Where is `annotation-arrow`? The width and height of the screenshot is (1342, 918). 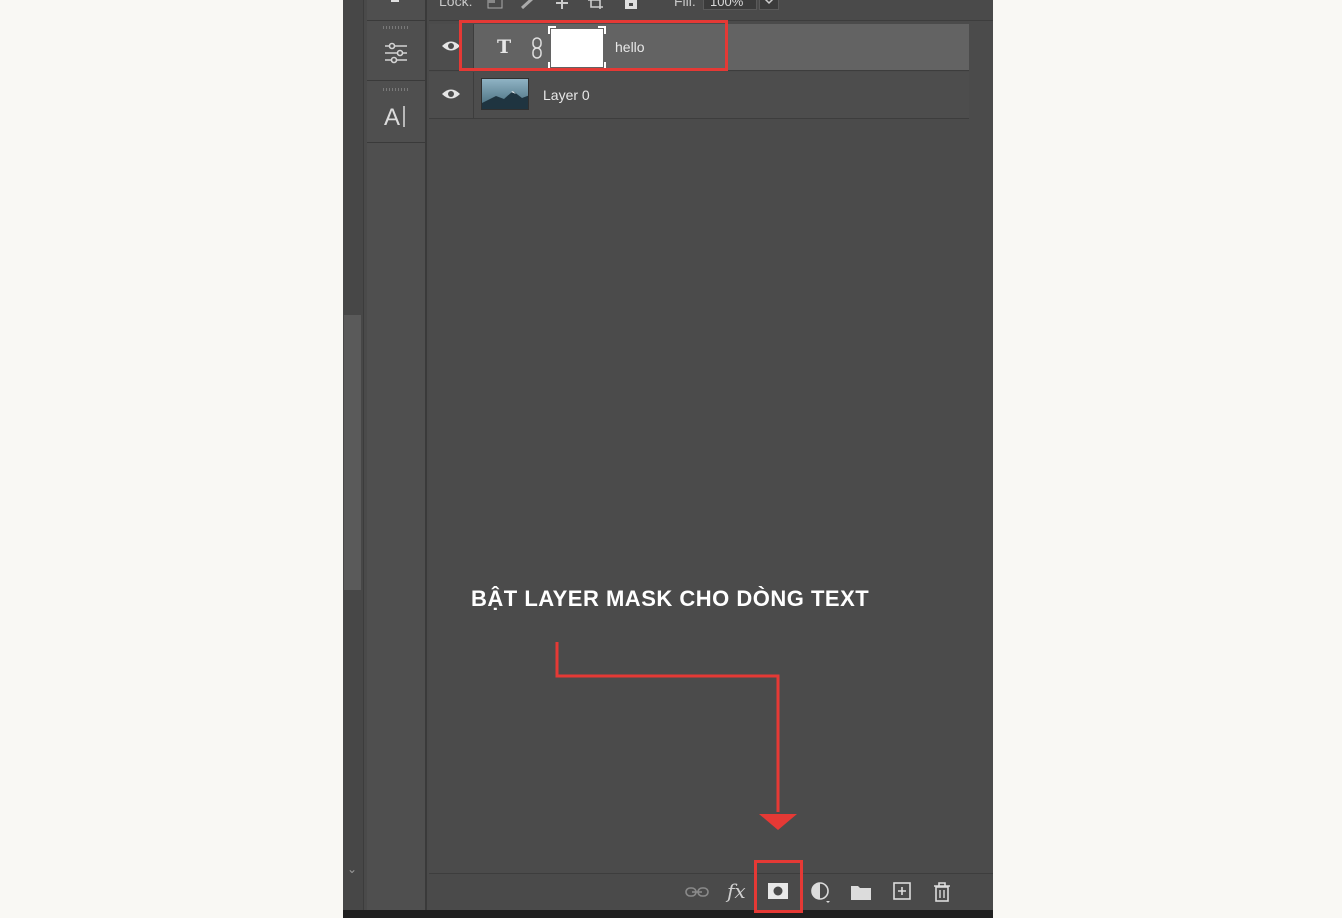 annotation-arrow is located at coordinates (676, 736).